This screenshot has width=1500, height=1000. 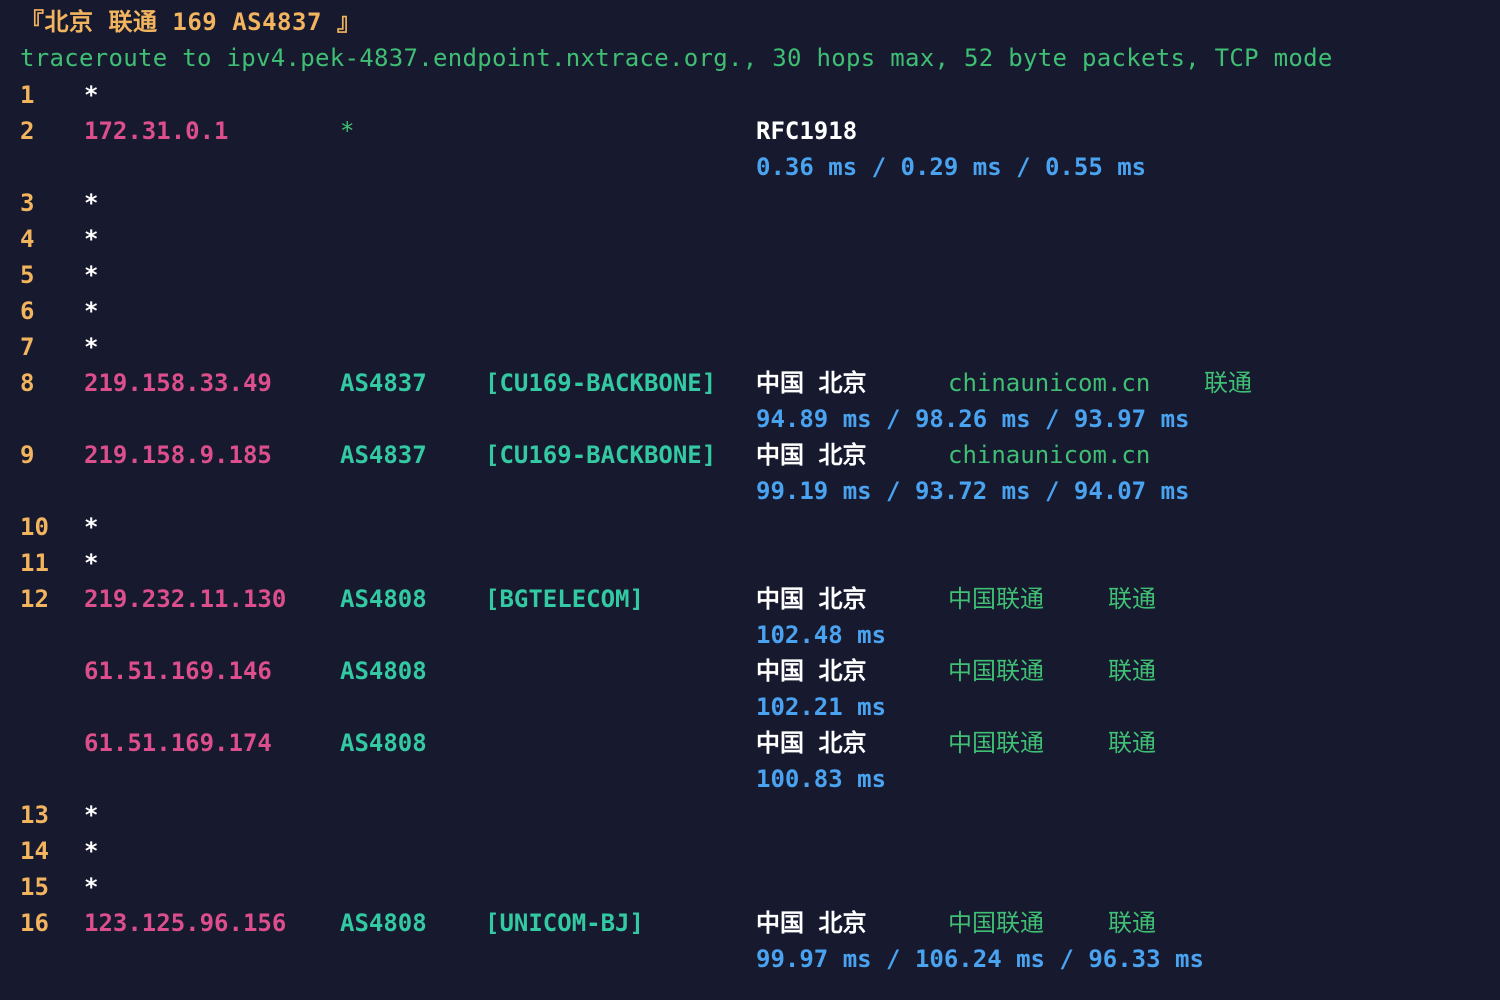 I want to click on hop-row: 1 *, so click(x=49, y=95).